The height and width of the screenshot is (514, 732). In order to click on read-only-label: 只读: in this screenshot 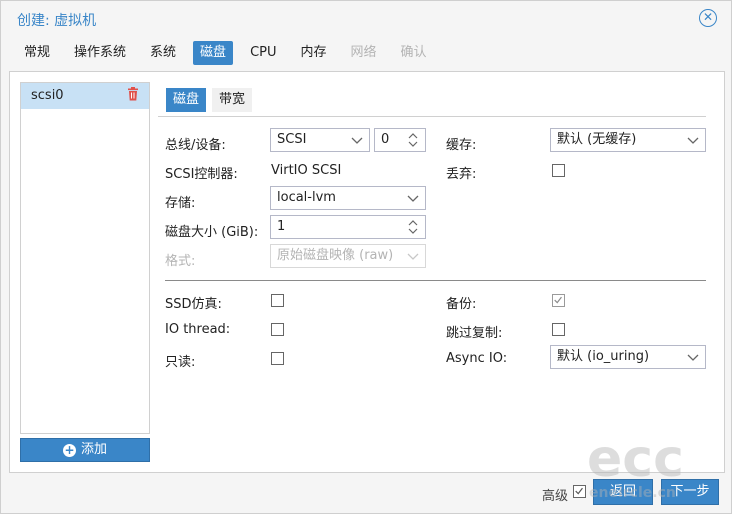, I will do `click(180, 362)`.